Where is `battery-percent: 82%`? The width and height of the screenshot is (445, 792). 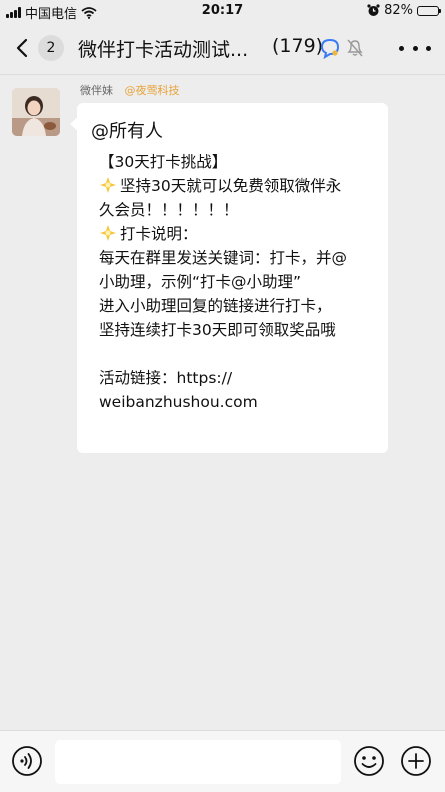 battery-percent: 82% is located at coordinates (398, 10).